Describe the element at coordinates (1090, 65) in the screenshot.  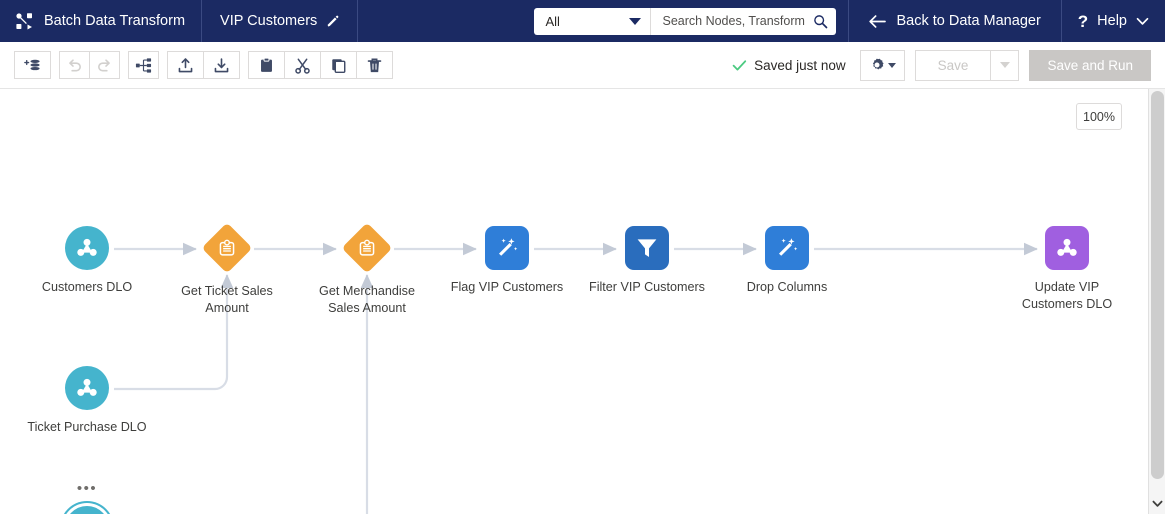
I see `save-and-run-button: Save and Run` at that location.